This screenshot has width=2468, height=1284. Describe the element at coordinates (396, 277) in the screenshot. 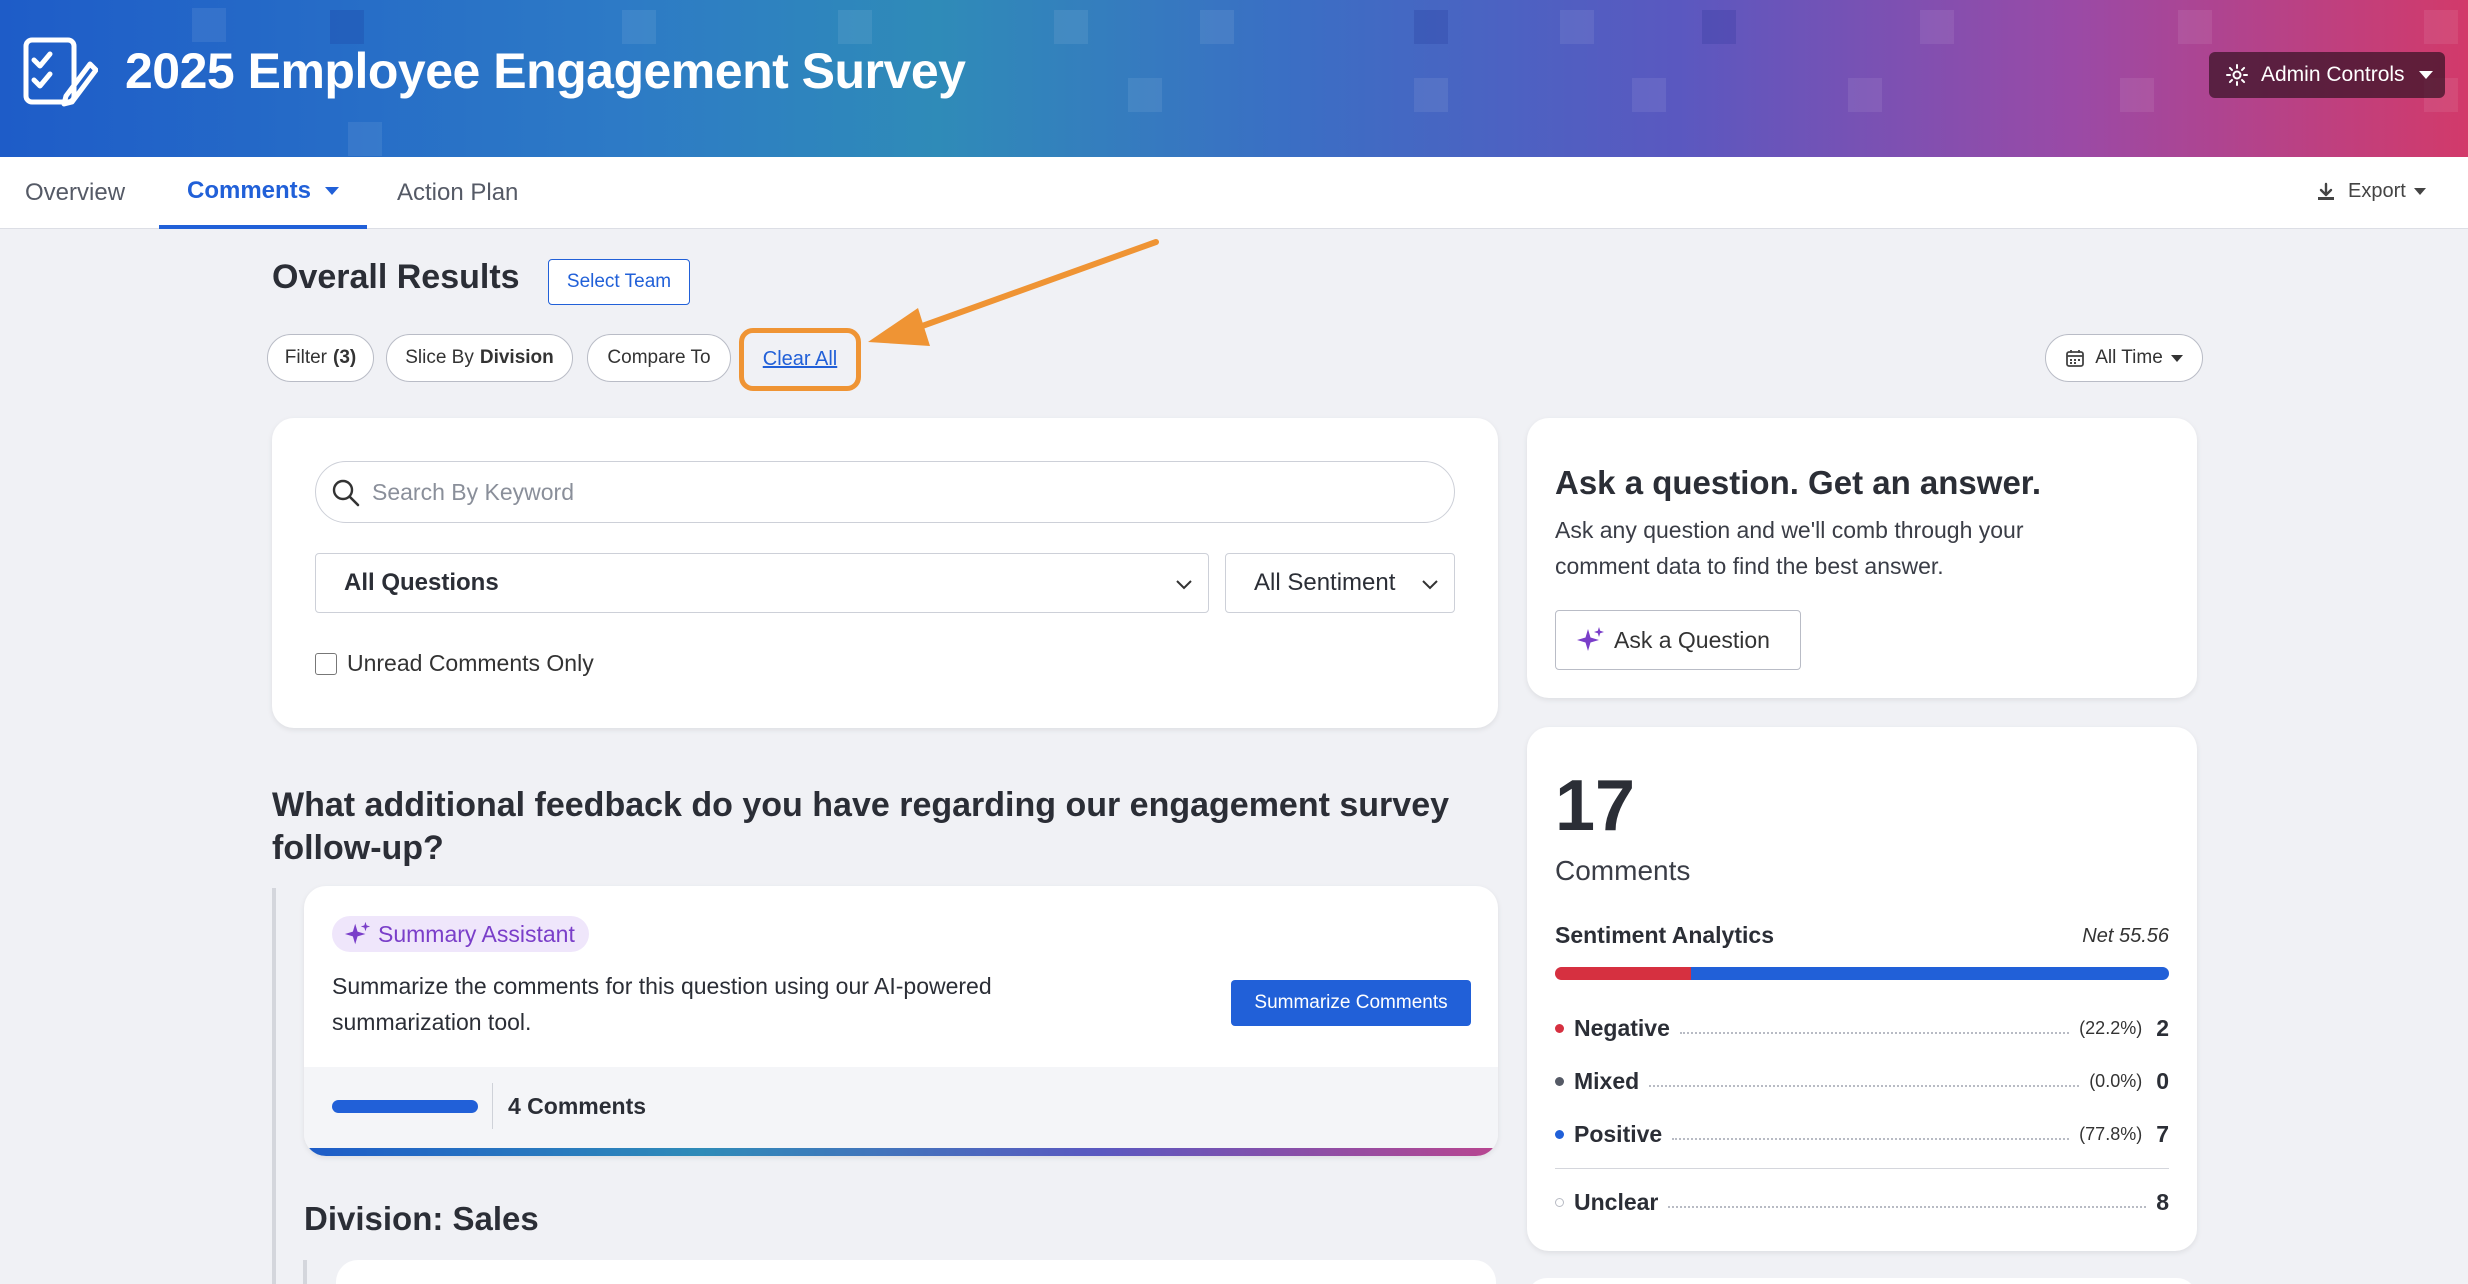

I see `overall-results-title: Overall Results` at that location.